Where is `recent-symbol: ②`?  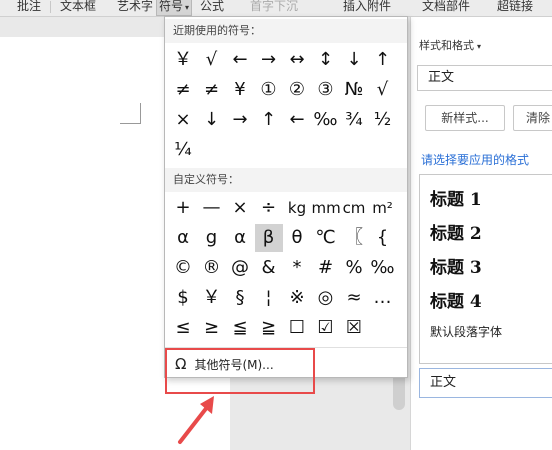
recent-symbol: ② is located at coordinates (297, 90).